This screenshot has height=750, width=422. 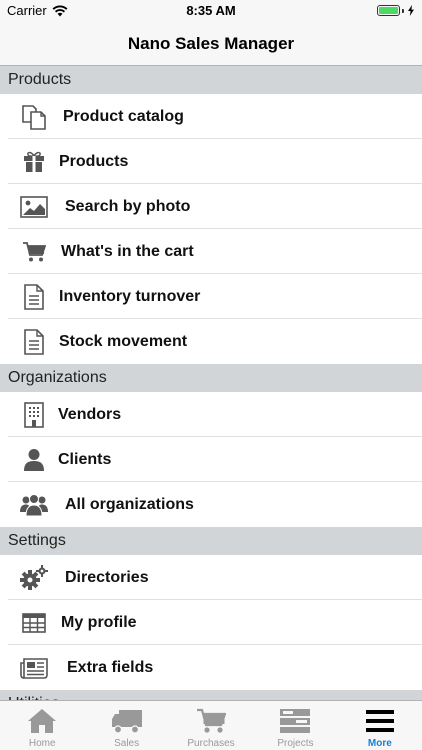 What do you see at coordinates (211, 504) in the screenshot?
I see `menu-item-all-organizations: All organizations` at bounding box center [211, 504].